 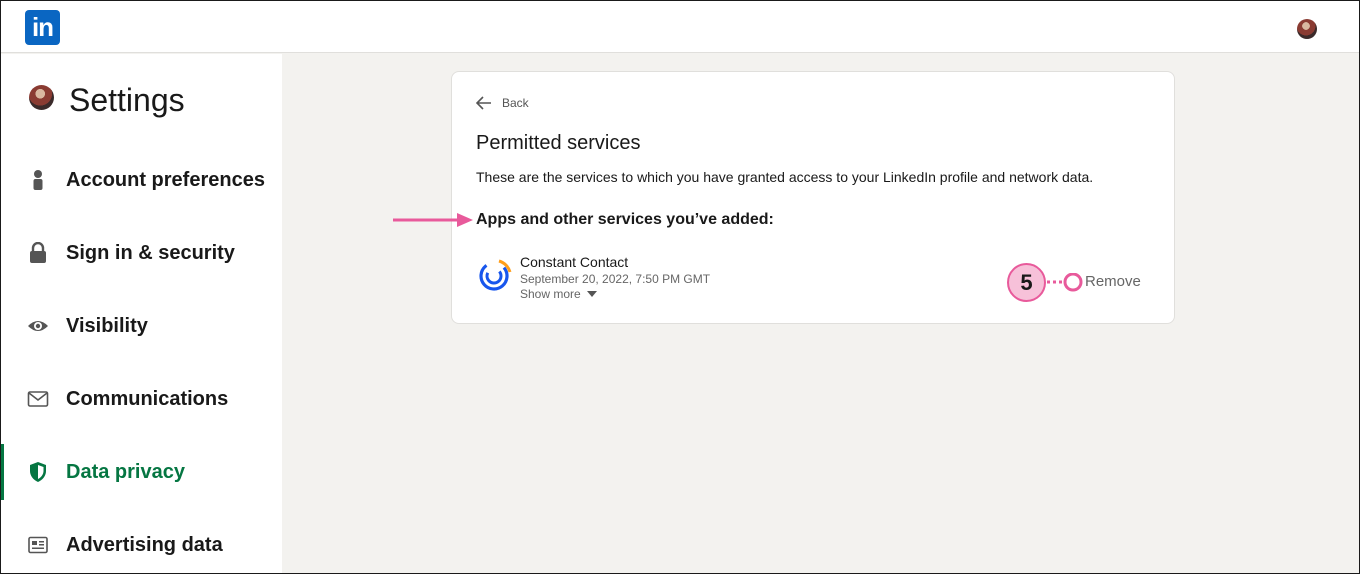 What do you see at coordinates (38, 326) in the screenshot?
I see `eye-icon` at bounding box center [38, 326].